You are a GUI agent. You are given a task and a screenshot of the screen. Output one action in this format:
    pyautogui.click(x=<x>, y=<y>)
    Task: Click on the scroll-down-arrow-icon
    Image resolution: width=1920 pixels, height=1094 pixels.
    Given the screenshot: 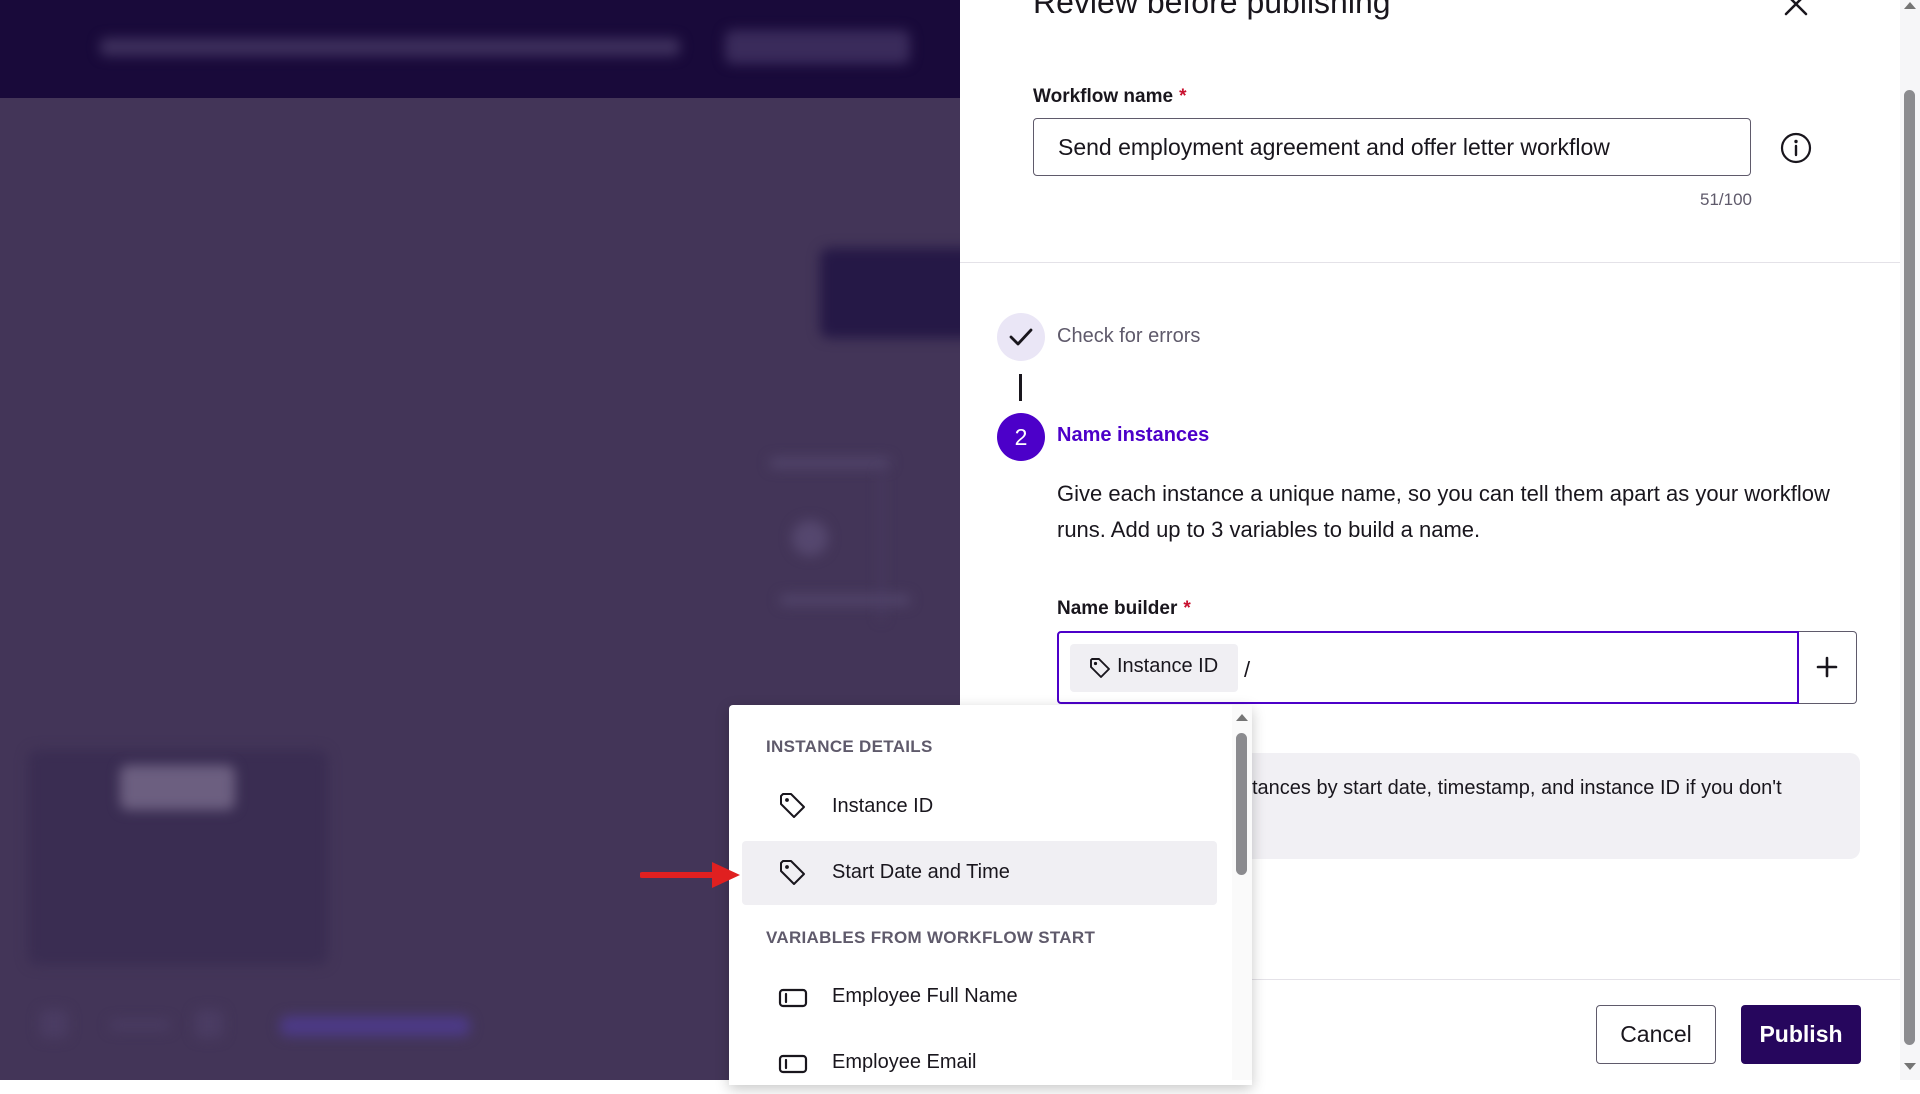 What is the action you would take?
    pyautogui.click(x=1910, y=1066)
    